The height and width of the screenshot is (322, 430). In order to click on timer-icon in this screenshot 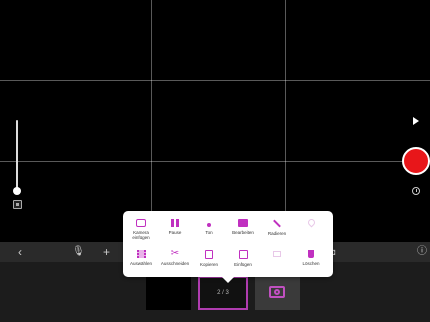, I will do `click(416, 191)`.